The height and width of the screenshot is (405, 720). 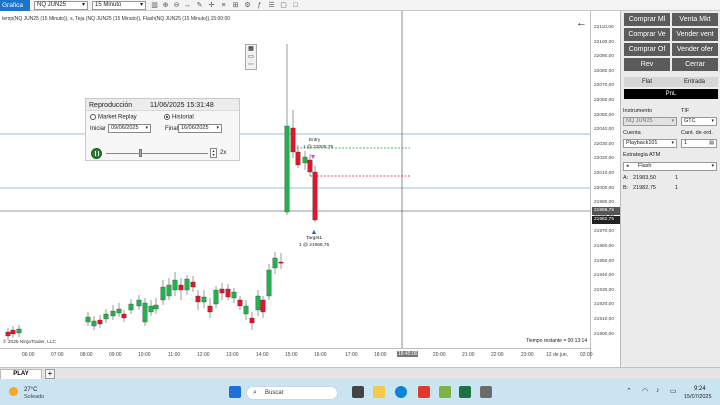 I want to click on chart-object-panel: ▦ ▭ ⋯, so click(x=251, y=57).